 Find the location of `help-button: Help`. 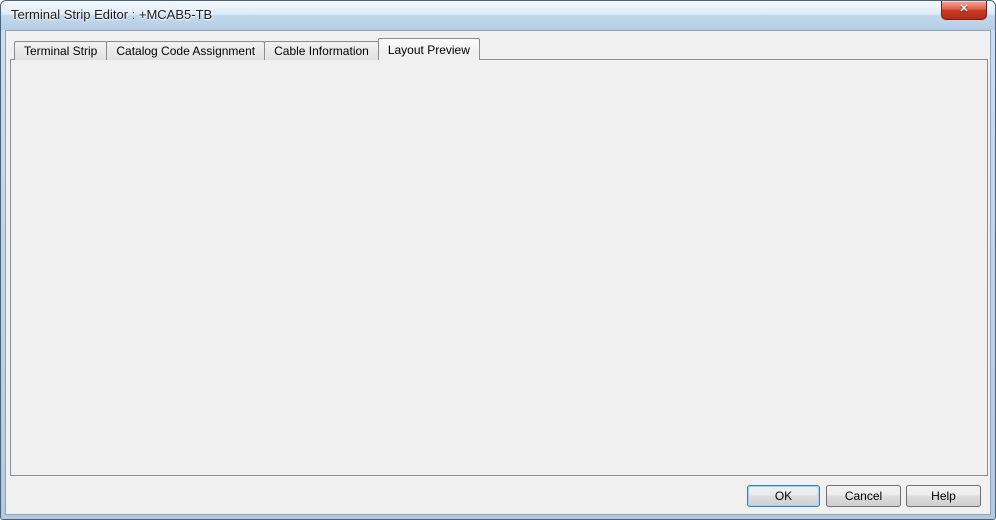

help-button: Help is located at coordinates (943, 496).